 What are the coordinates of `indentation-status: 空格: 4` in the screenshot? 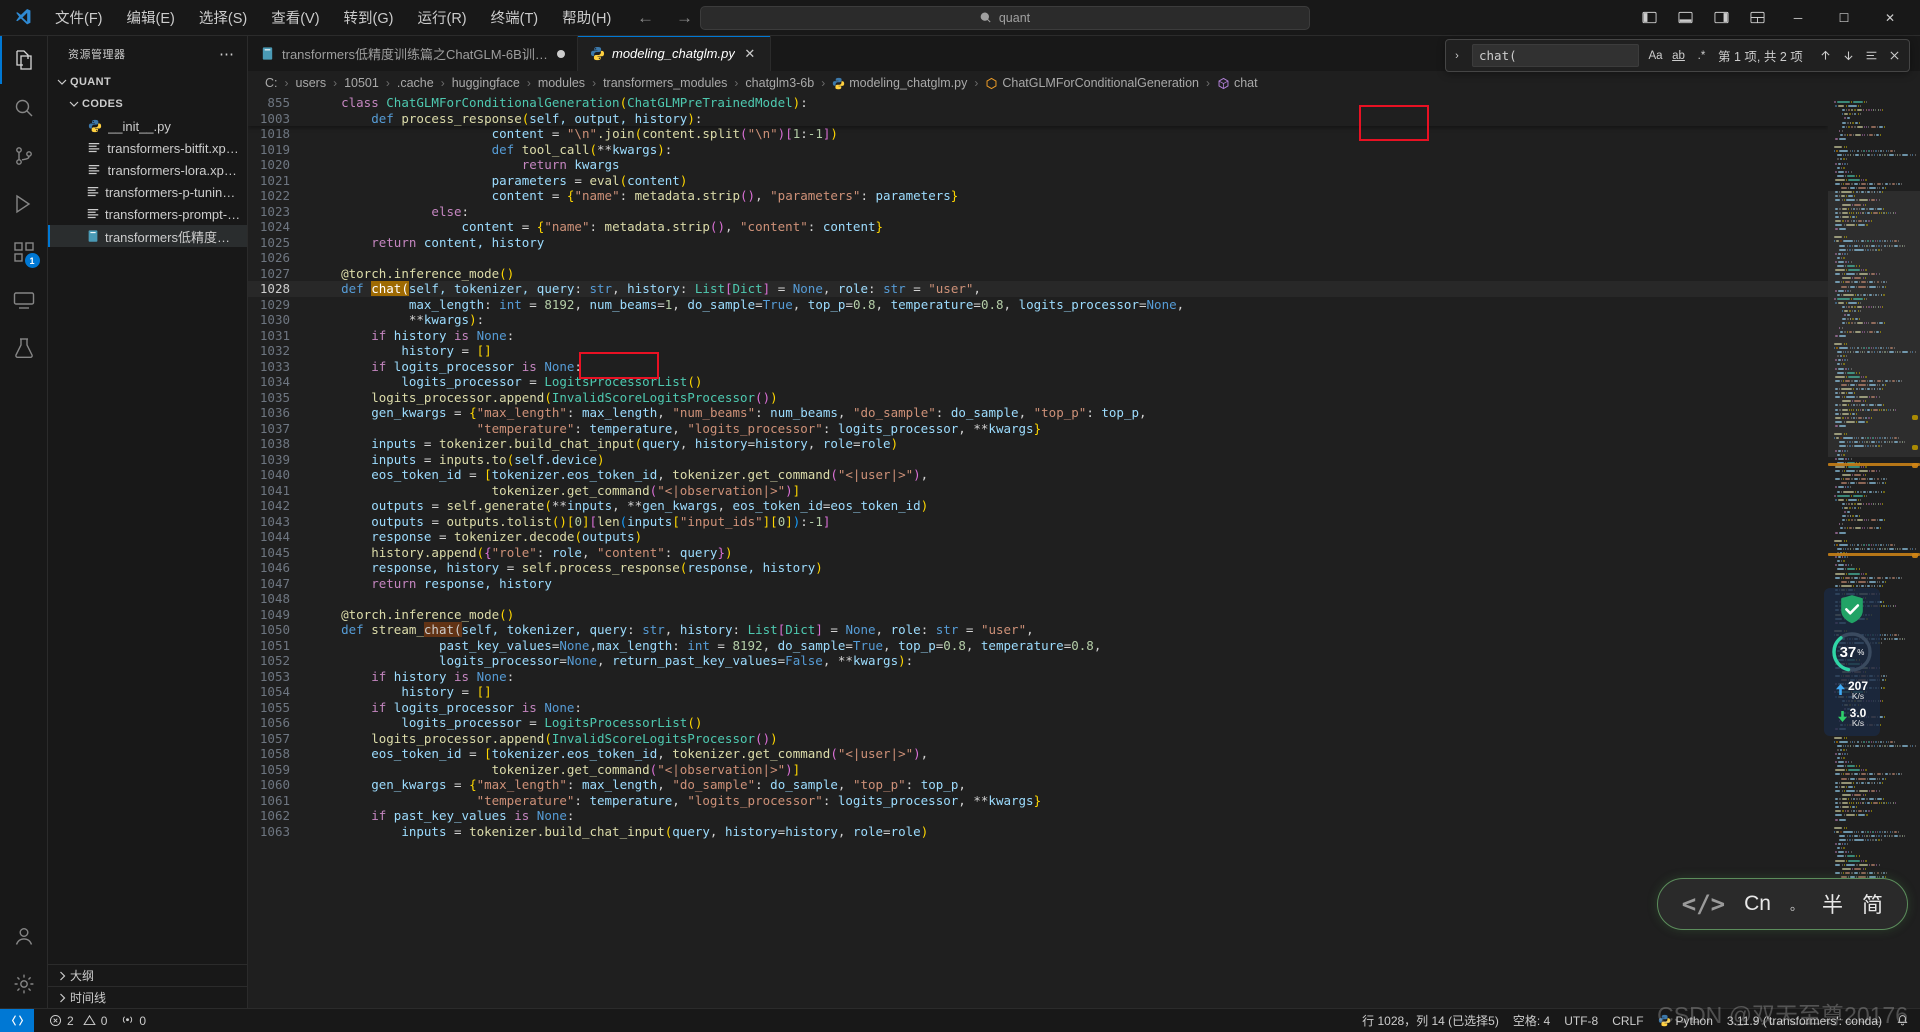 It's located at (1531, 1020).